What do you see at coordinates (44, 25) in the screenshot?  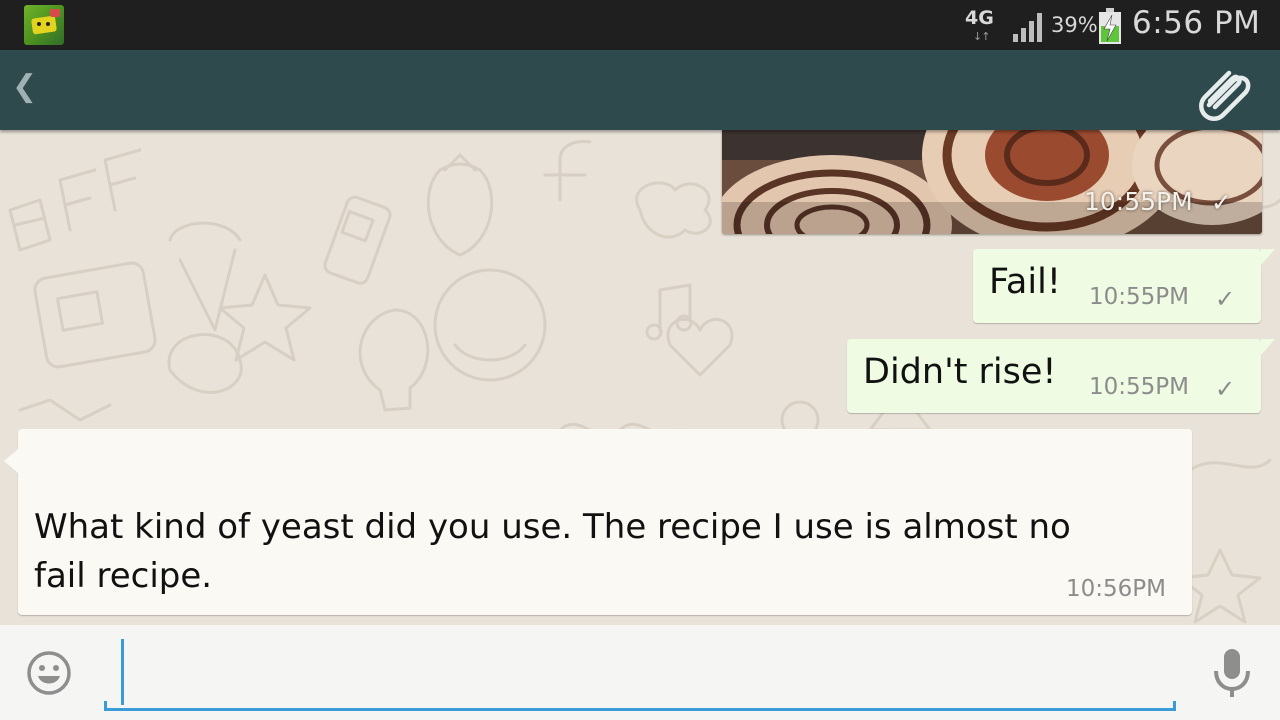 I see `app-notification-icon` at bounding box center [44, 25].